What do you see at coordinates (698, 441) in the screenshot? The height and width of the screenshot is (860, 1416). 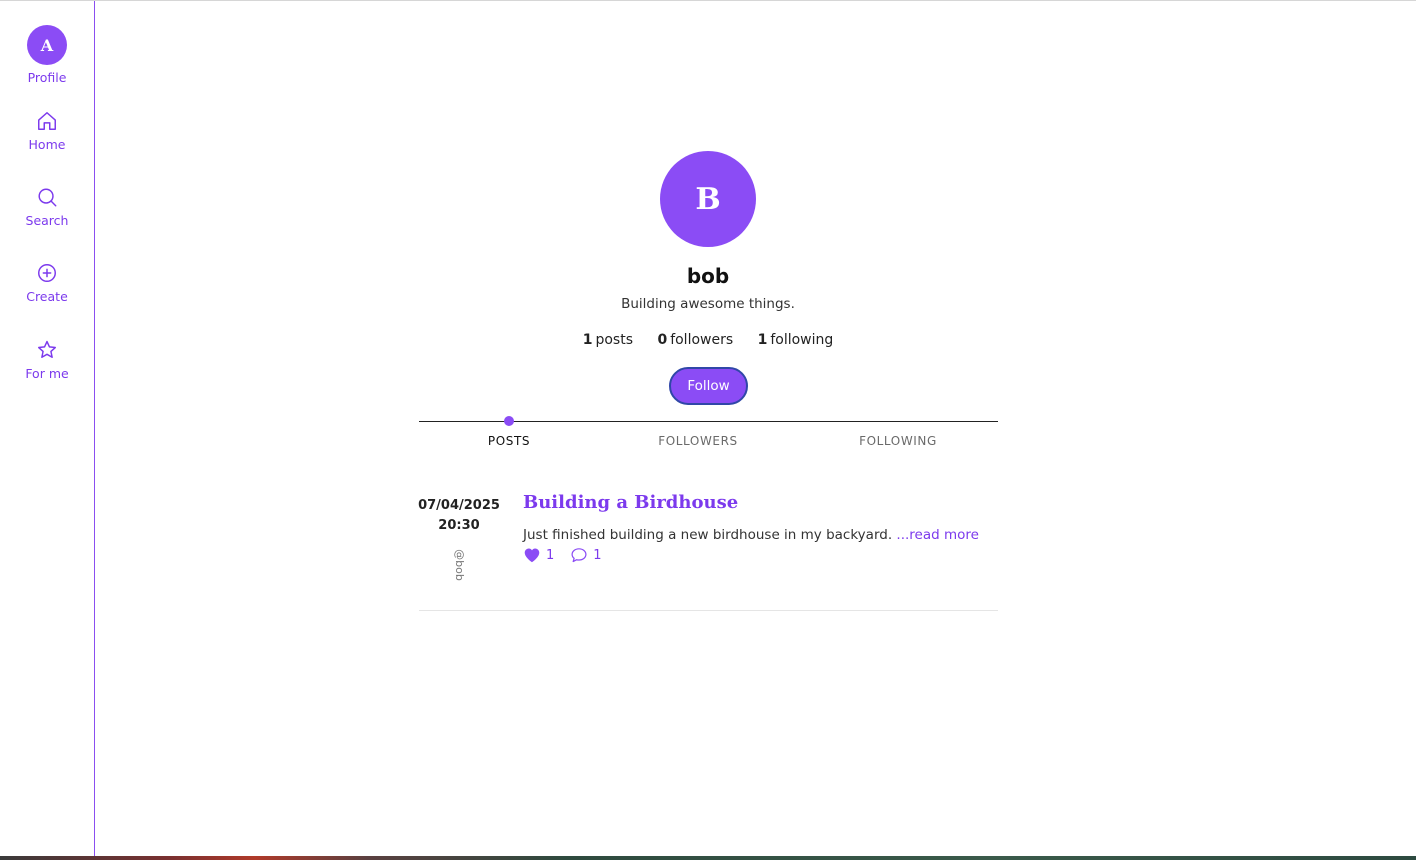 I see `tab-followers: FOLLOWERS` at bounding box center [698, 441].